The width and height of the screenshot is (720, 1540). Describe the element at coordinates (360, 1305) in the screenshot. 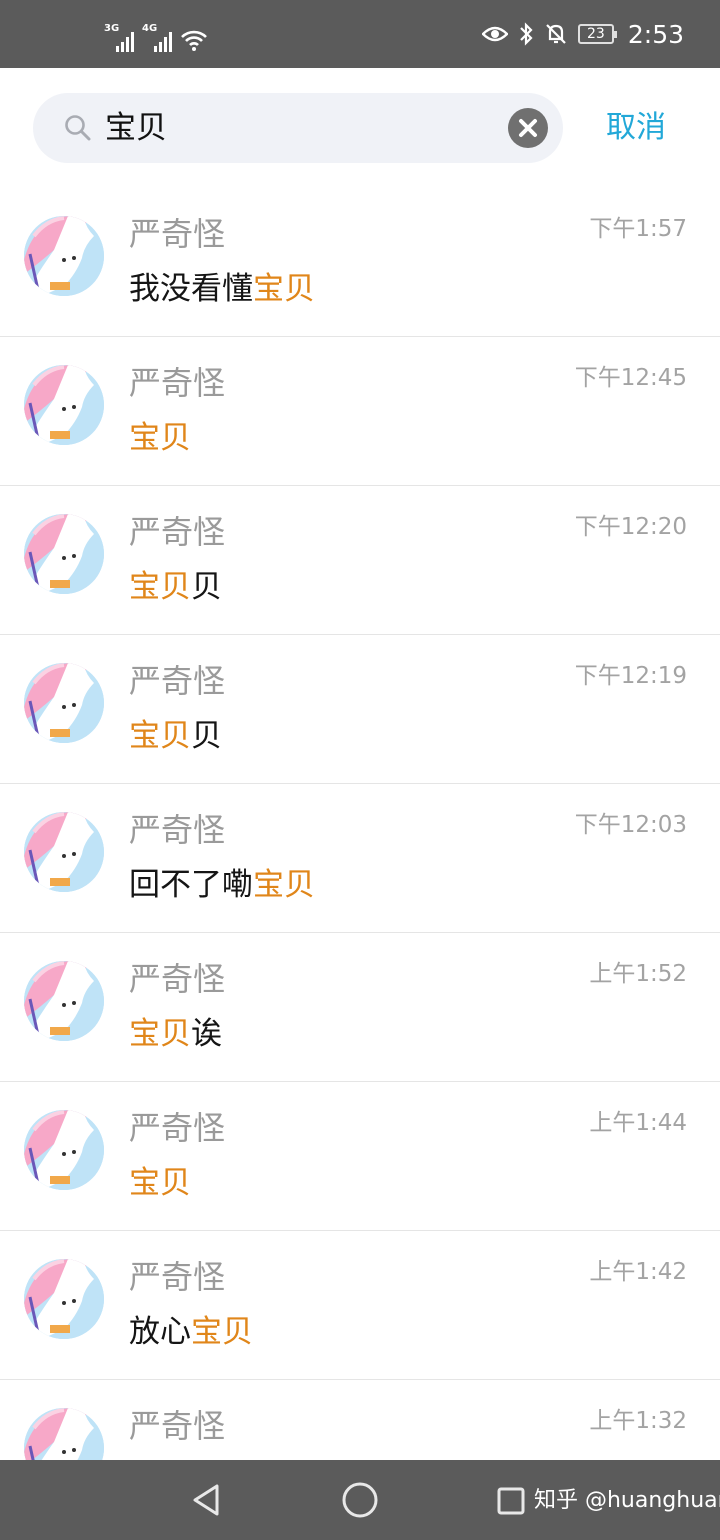

I see `list-item: 严奇怪 上午1:42 放心宝贝` at that location.